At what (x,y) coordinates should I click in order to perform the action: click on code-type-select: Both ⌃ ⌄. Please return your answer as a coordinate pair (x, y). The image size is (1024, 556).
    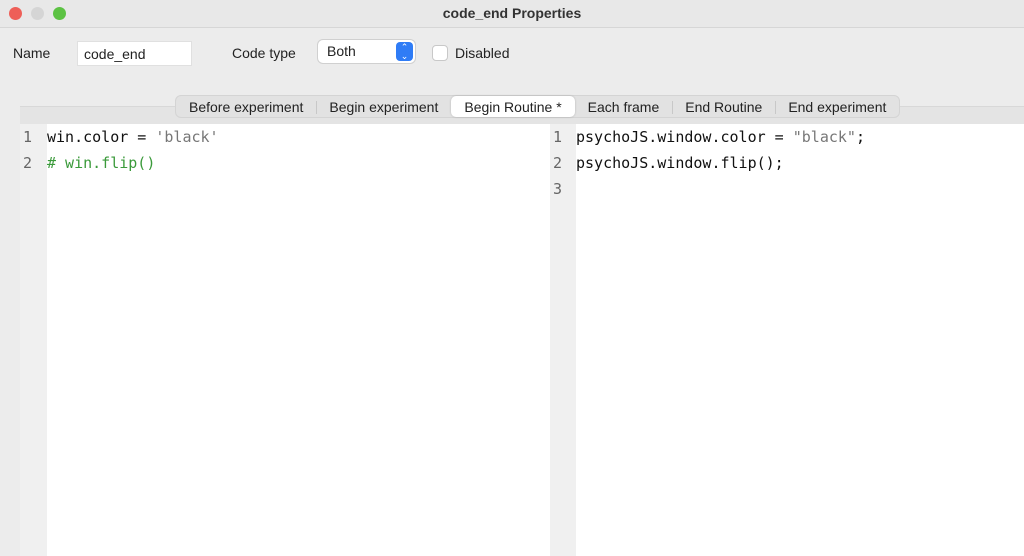
    Looking at the image, I should click on (366, 51).